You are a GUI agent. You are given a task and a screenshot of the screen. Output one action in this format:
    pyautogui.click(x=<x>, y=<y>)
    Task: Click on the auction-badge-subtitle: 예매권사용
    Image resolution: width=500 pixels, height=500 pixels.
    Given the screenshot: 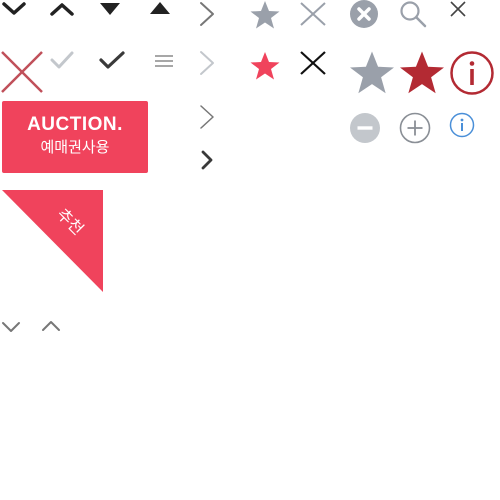 What is the action you would take?
    pyautogui.click(x=75, y=147)
    